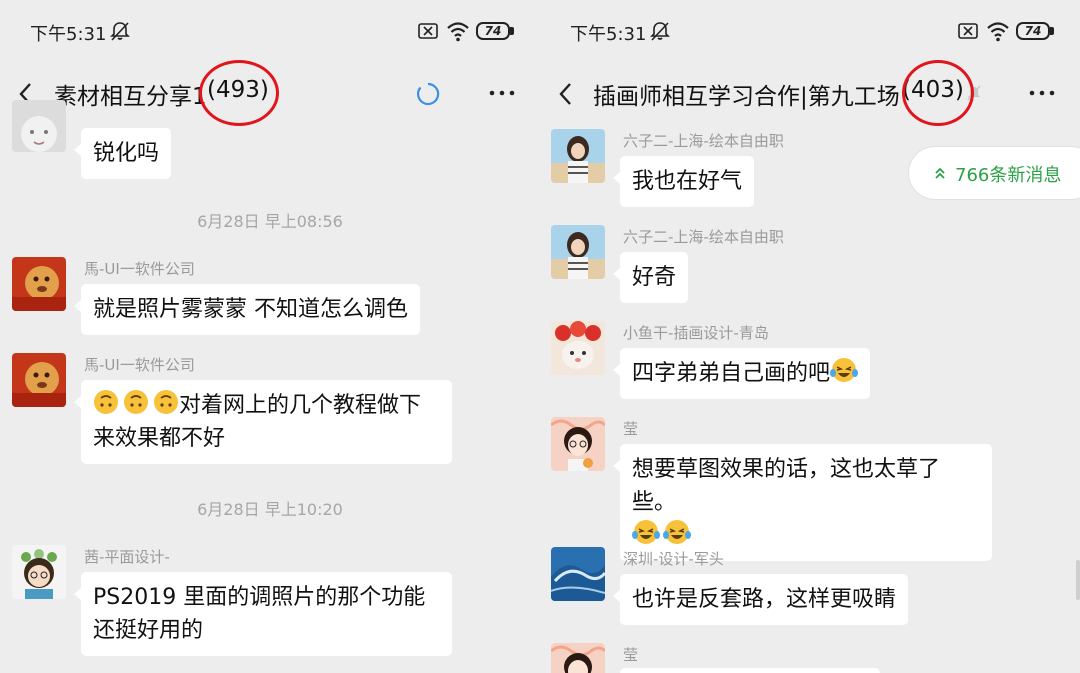 The height and width of the screenshot is (673, 1080). I want to click on message-bubble: 好奇, so click(650, 277).